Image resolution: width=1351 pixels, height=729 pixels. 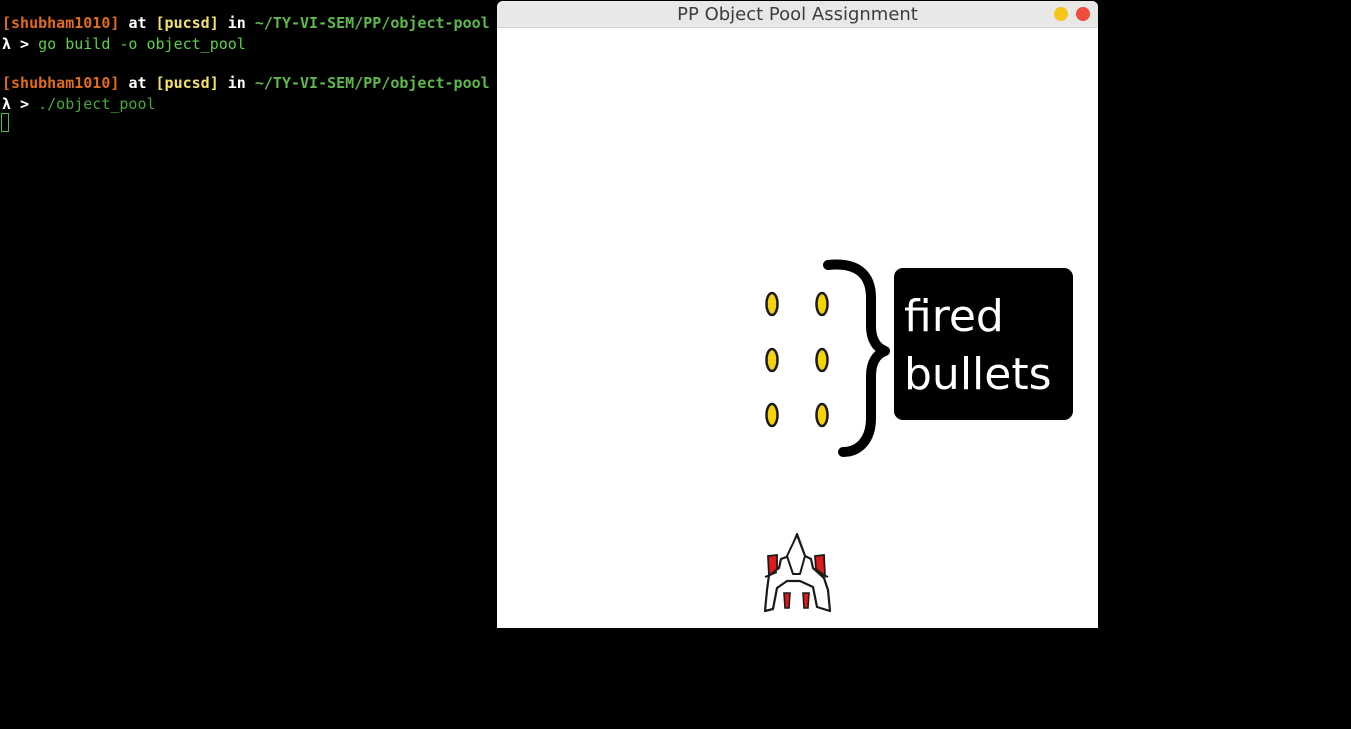 I want to click on terminal-command-line: λ > go build -o object_pool, so click(x=124, y=44).